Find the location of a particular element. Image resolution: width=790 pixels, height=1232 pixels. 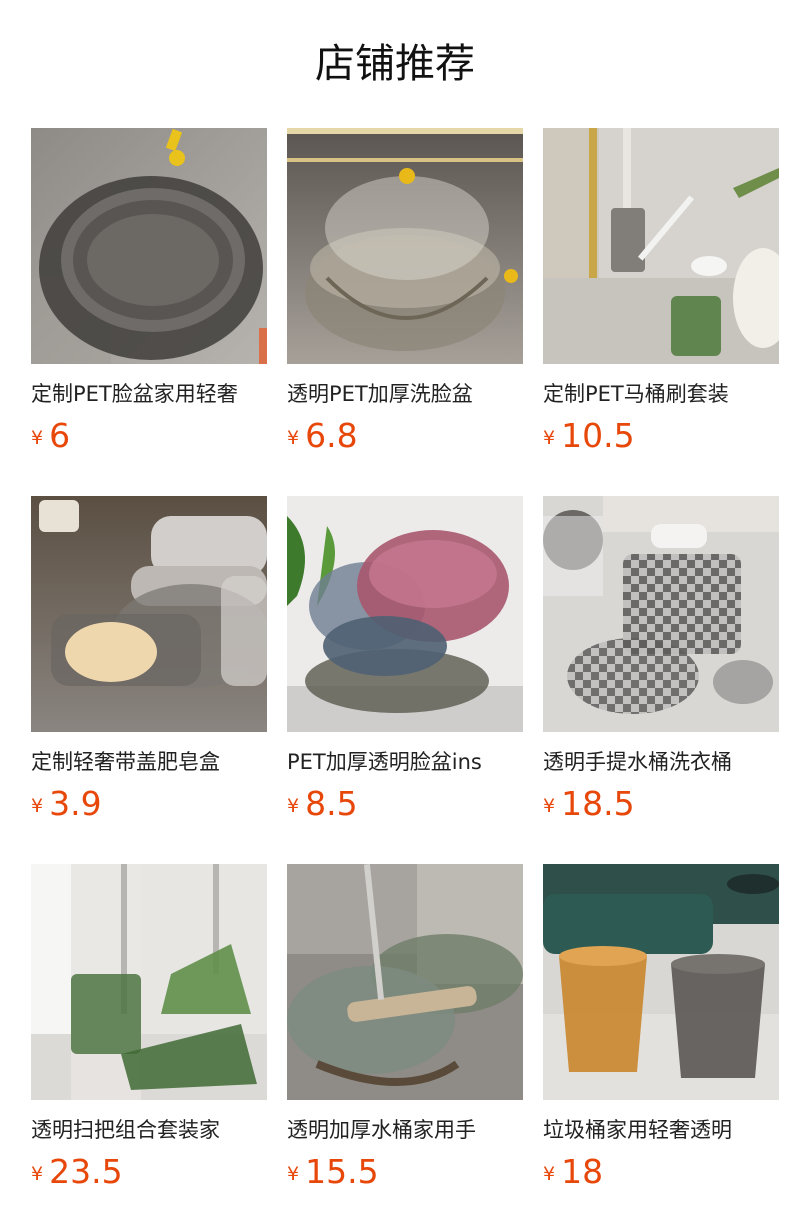

product-card: 透明加厚水桶家用手 ¥15.5 is located at coordinates (405, 1029).